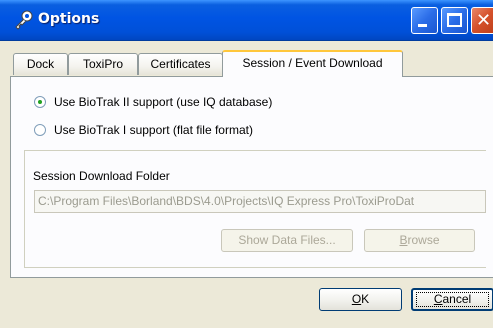  What do you see at coordinates (180, 64) in the screenshot?
I see `tab-certificates: Certificates` at bounding box center [180, 64].